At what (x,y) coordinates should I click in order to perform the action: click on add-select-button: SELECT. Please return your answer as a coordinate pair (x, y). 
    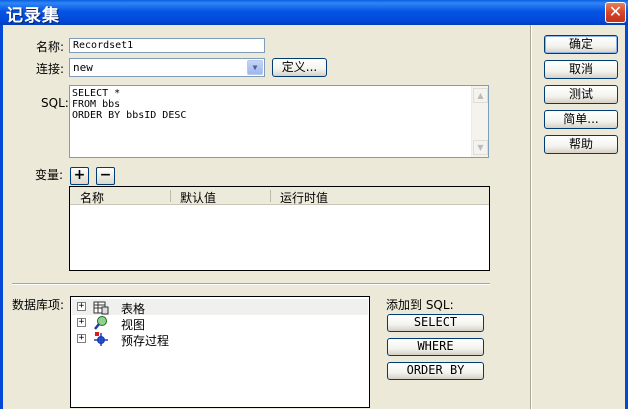
    Looking at the image, I should click on (435, 323).